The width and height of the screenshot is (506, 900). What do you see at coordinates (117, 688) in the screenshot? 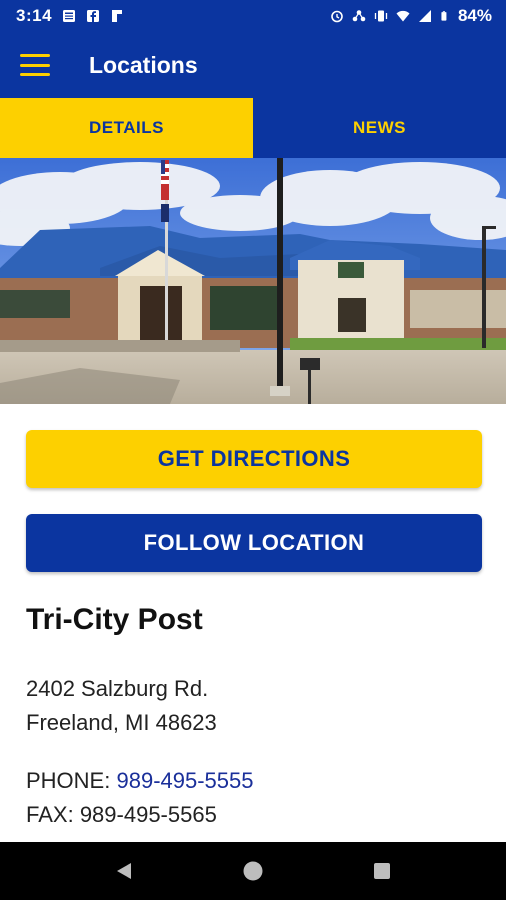
I see `address-line-1: 2402 Salzburg Rd.` at bounding box center [117, 688].